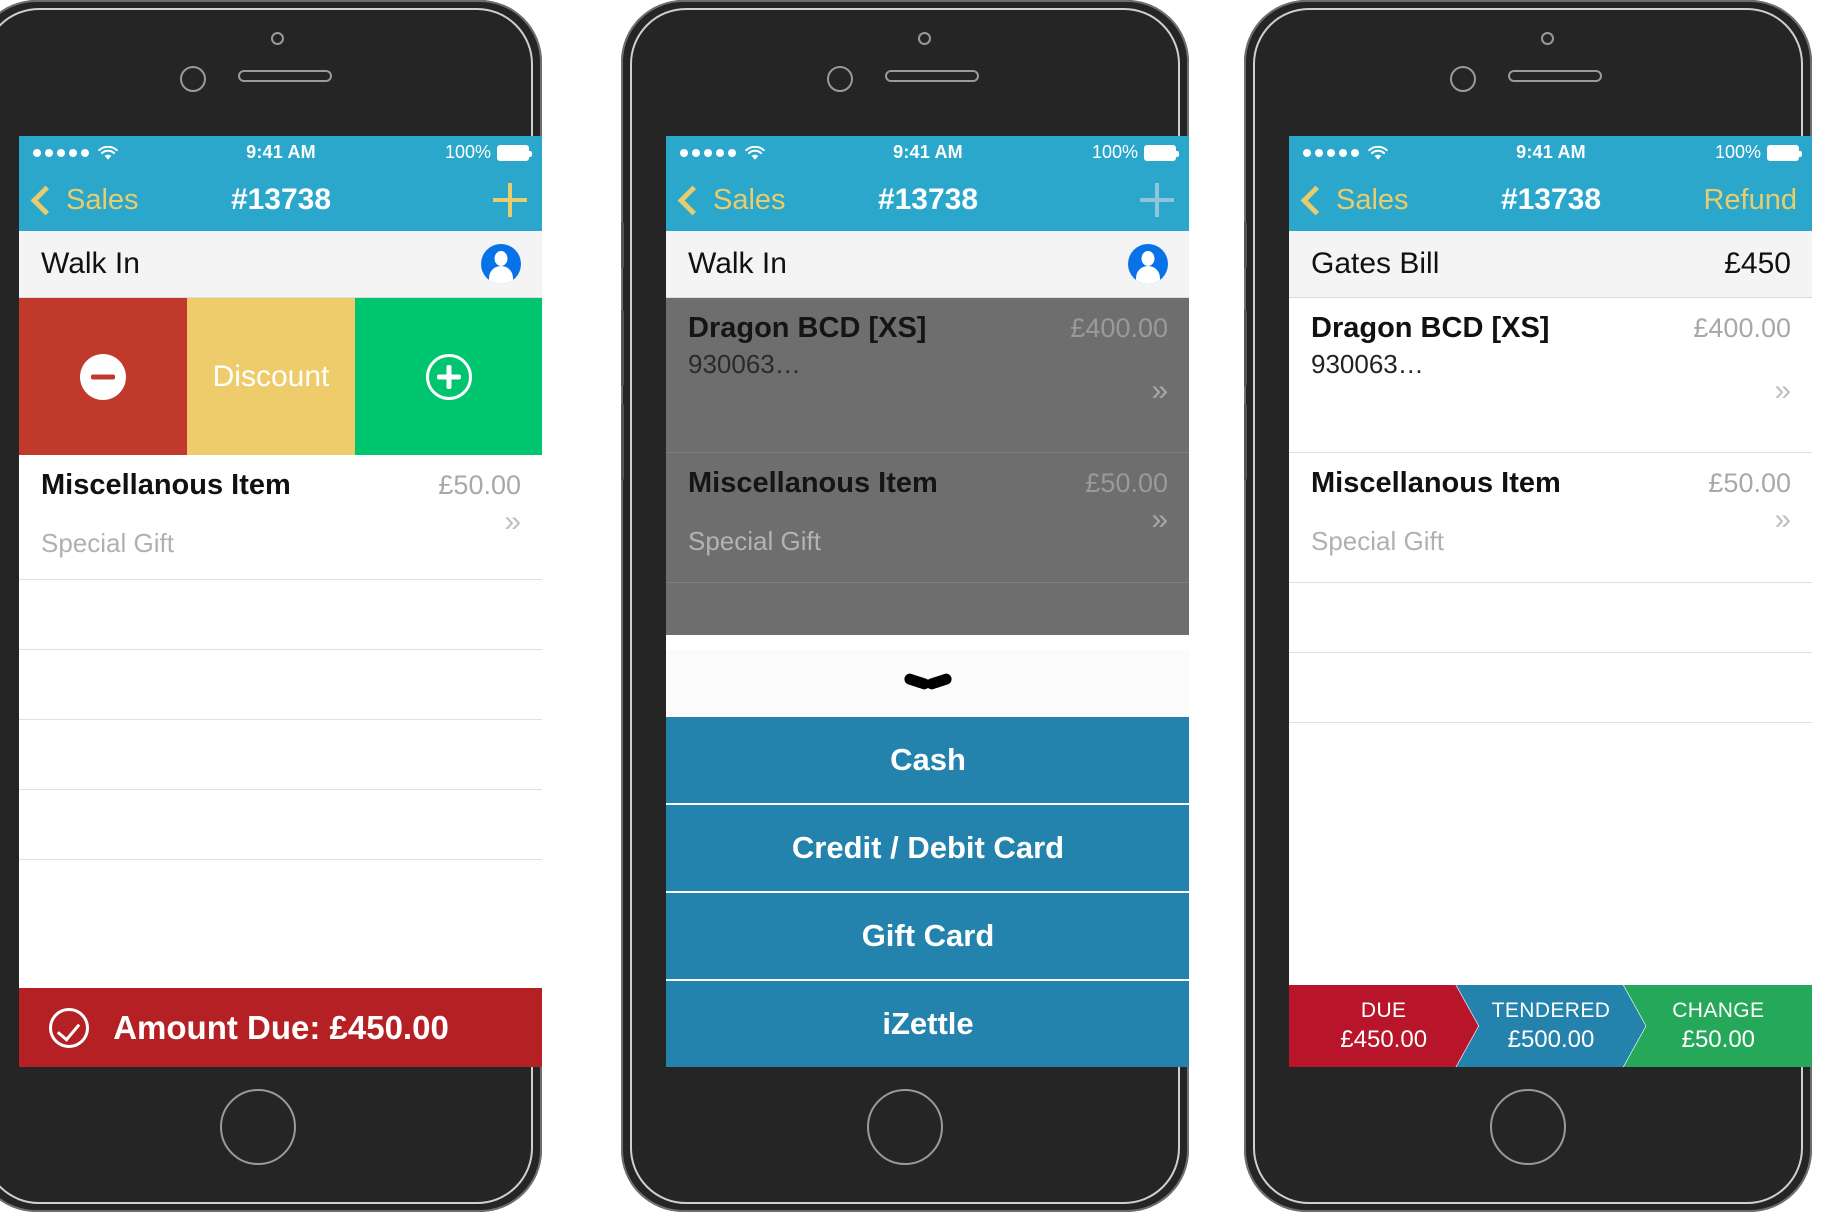 Image resolution: width=1840 pixels, height=1212 pixels. I want to click on swipe-action-row: Discount, so click(280, 376).